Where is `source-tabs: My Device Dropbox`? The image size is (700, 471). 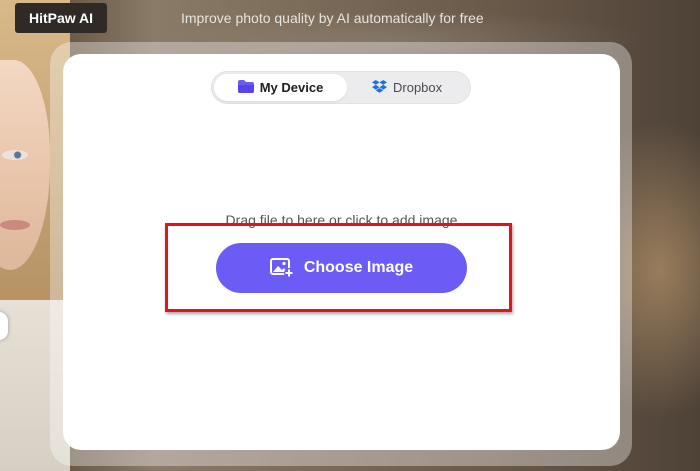
source-tabs: My Device Dropbox is located at coordinates (341, 87).